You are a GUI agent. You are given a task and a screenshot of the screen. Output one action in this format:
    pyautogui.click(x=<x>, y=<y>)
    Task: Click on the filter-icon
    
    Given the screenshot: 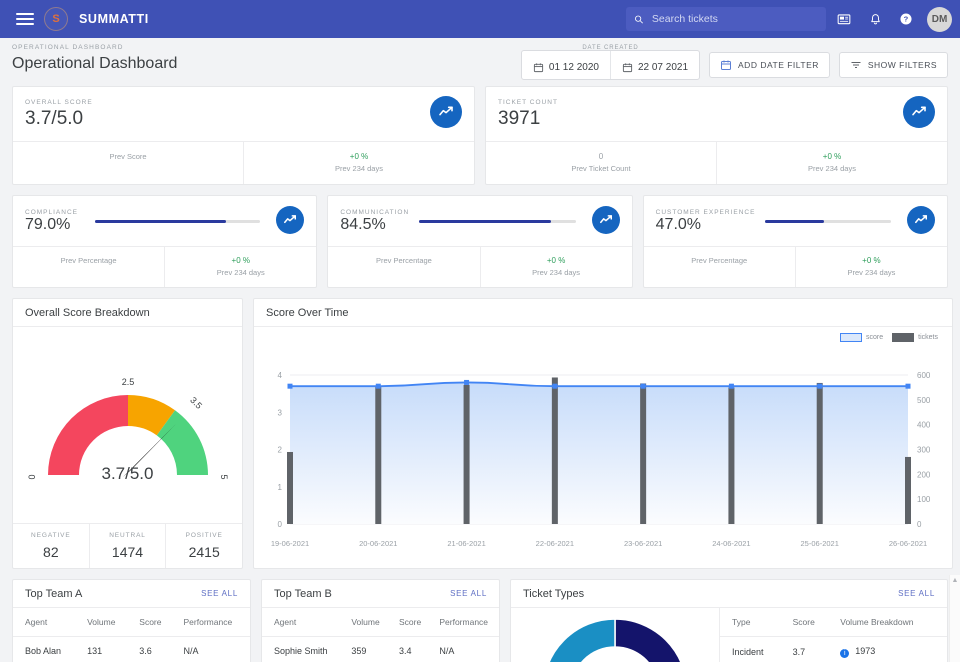 What is the action you would take?
    pyautogui.click(x=856, y=65)
    